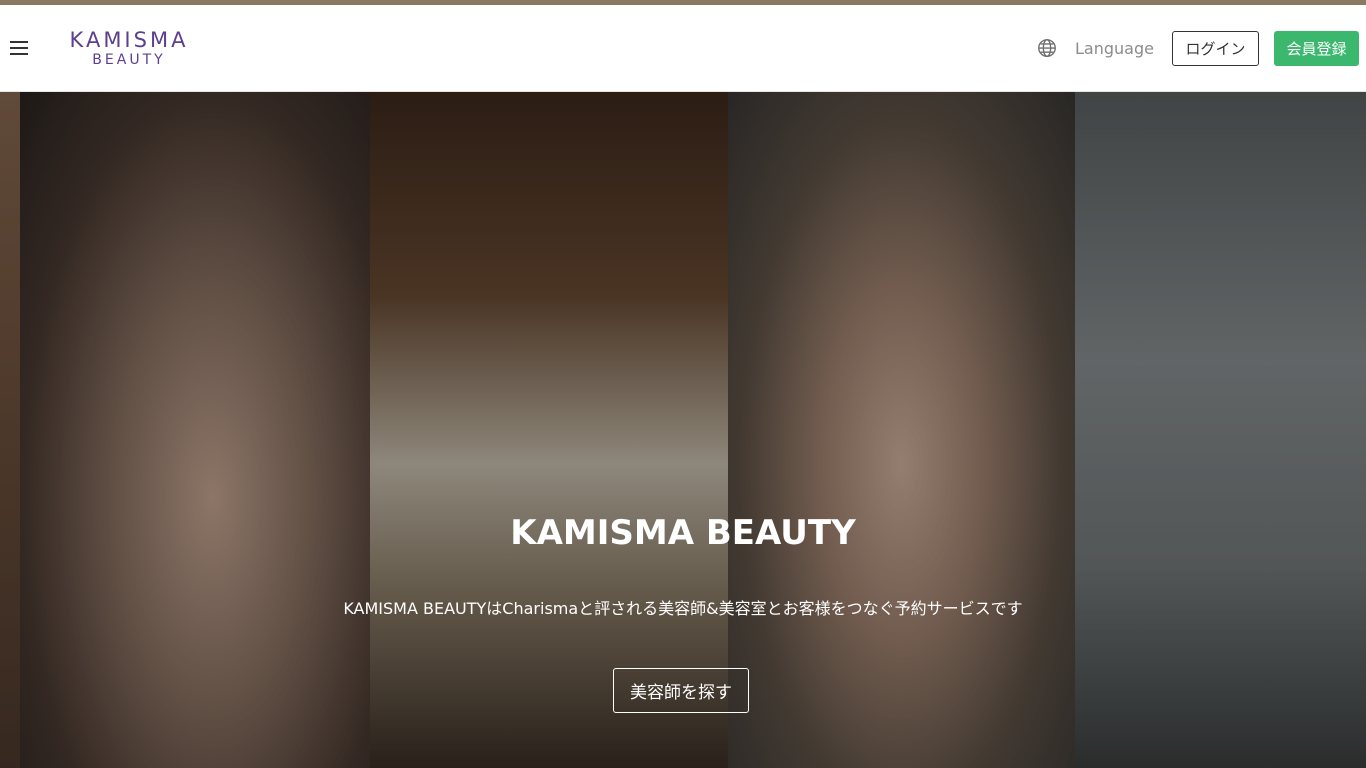  I want to click on signup-button: 会員登録, so click(1316, 48).